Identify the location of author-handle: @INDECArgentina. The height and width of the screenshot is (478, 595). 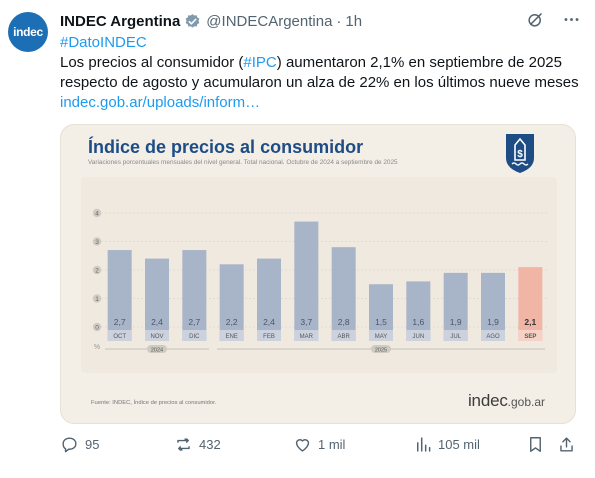
(269, 21).